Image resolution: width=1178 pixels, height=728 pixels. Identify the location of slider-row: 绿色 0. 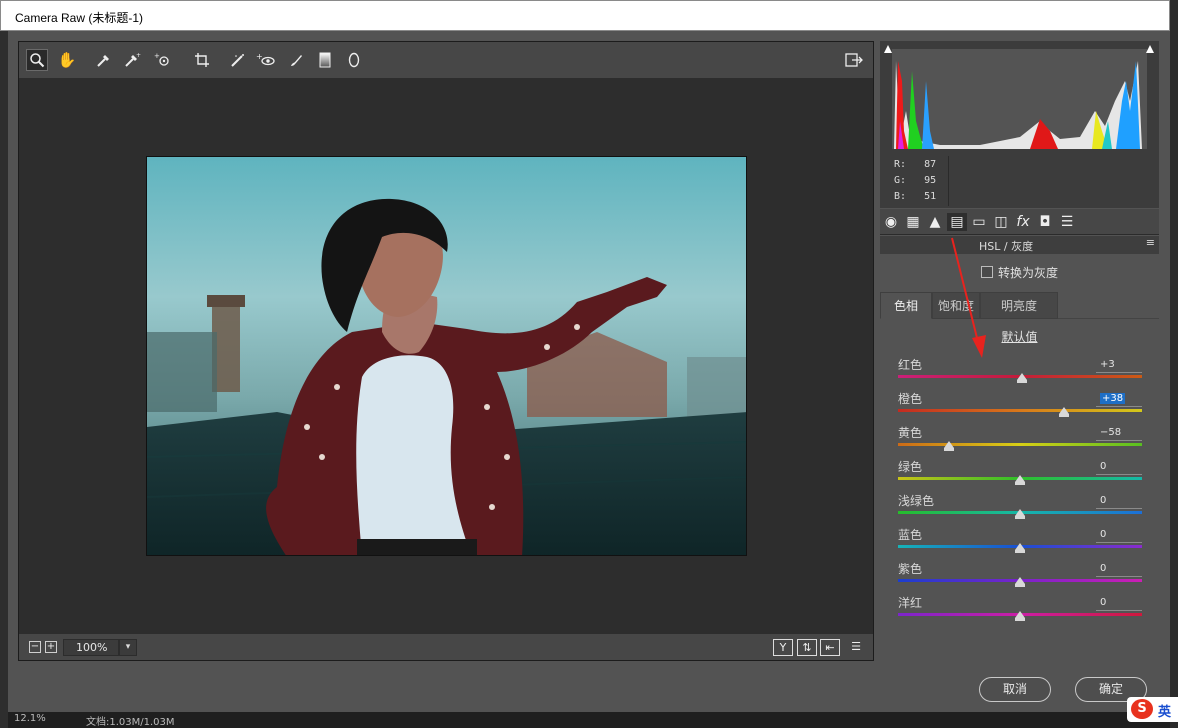
(1020, 475).